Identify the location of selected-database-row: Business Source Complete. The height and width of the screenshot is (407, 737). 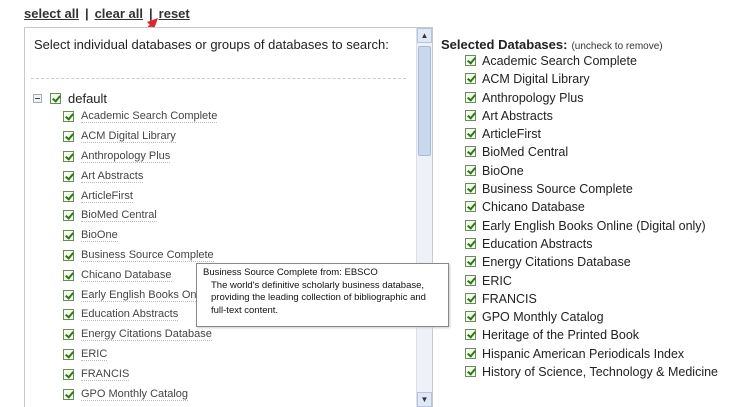
(586, 189).